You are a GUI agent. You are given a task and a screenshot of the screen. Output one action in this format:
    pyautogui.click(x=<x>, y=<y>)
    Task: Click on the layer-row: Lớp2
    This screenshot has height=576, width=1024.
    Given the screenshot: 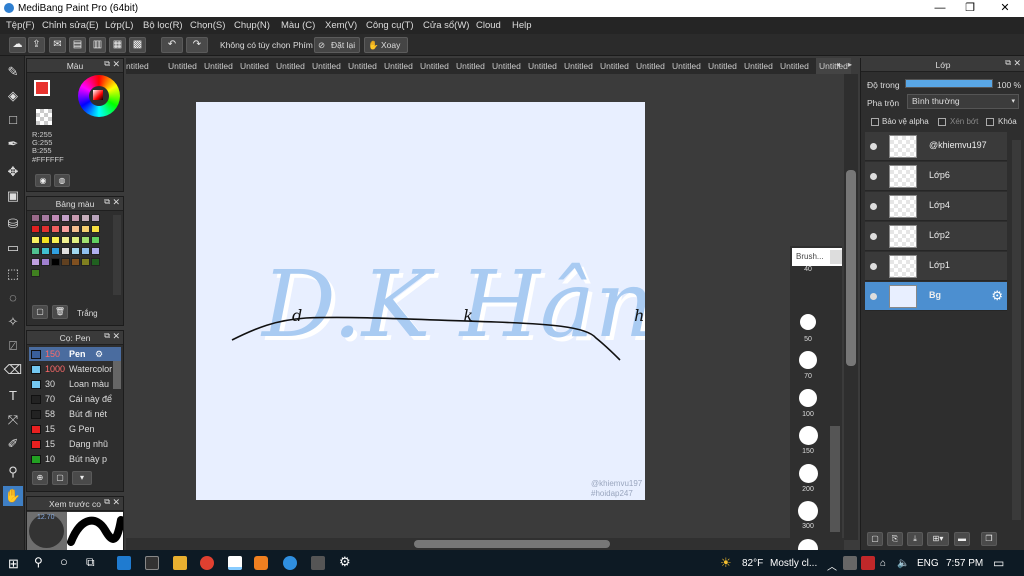 What is the action you would take?
    pyautogui.click(x=936, y=236)
    